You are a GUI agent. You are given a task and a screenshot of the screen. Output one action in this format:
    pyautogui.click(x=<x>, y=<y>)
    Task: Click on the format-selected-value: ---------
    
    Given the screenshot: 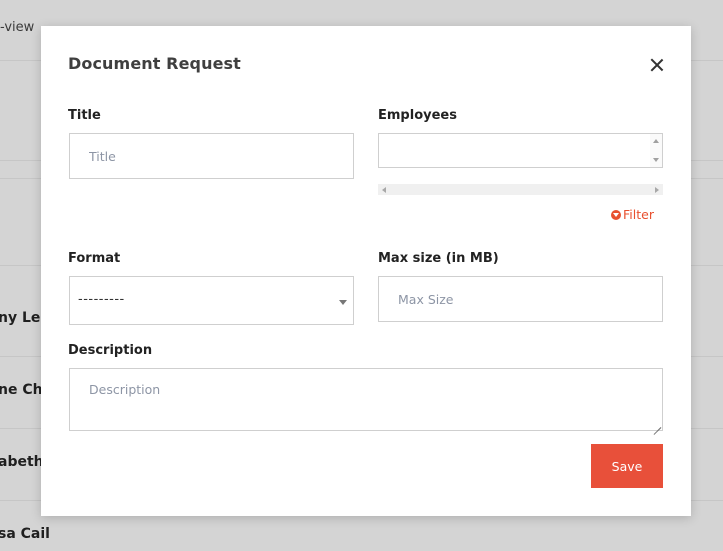 What is the action you would take?
    pyautogui.click(x=101, y=299)
    